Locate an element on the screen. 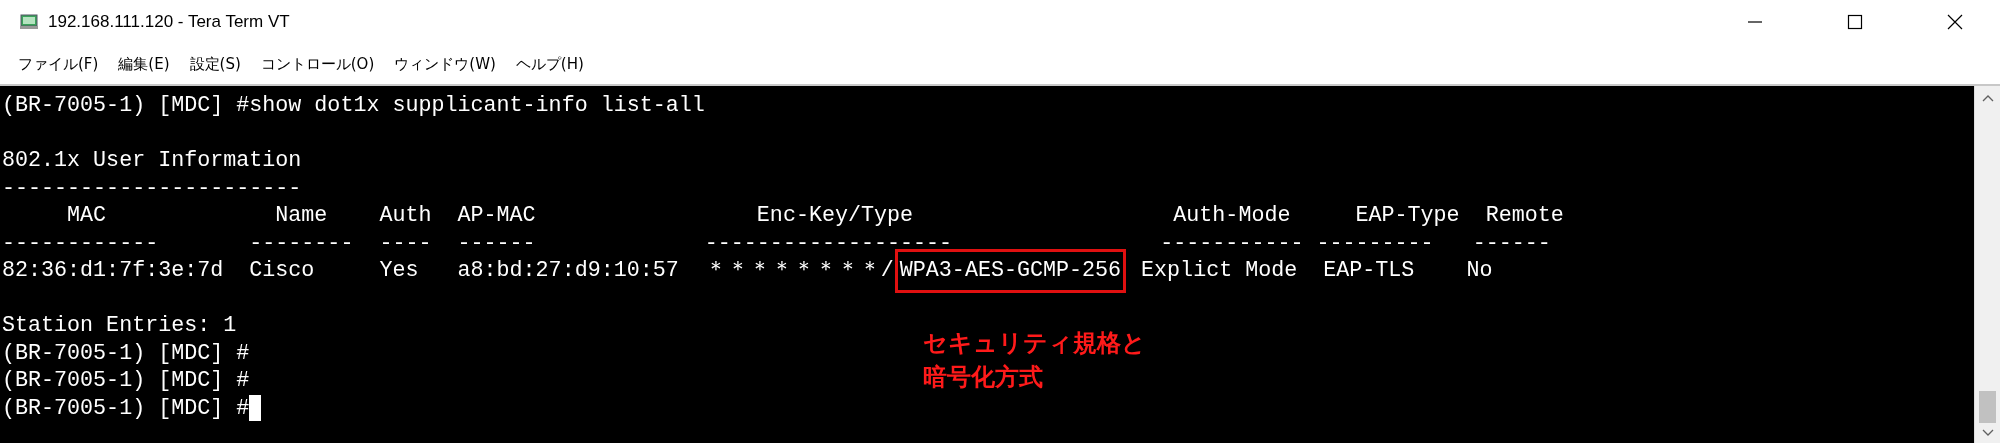 The width and height of the screenshot is (2000, 443). terminal-app-icon is located at coordinates (29, 22).